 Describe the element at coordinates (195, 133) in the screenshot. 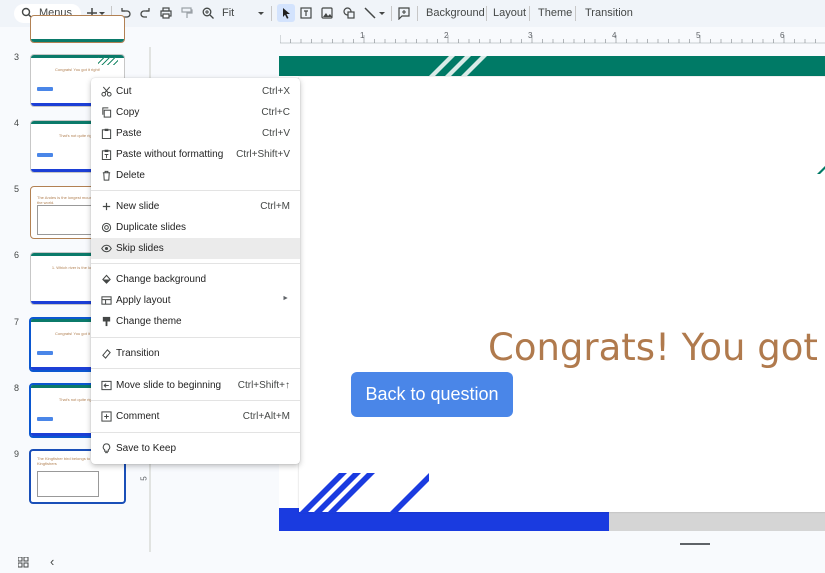

I see `menu-item-paste: Paste Ctrl+V` at that location.